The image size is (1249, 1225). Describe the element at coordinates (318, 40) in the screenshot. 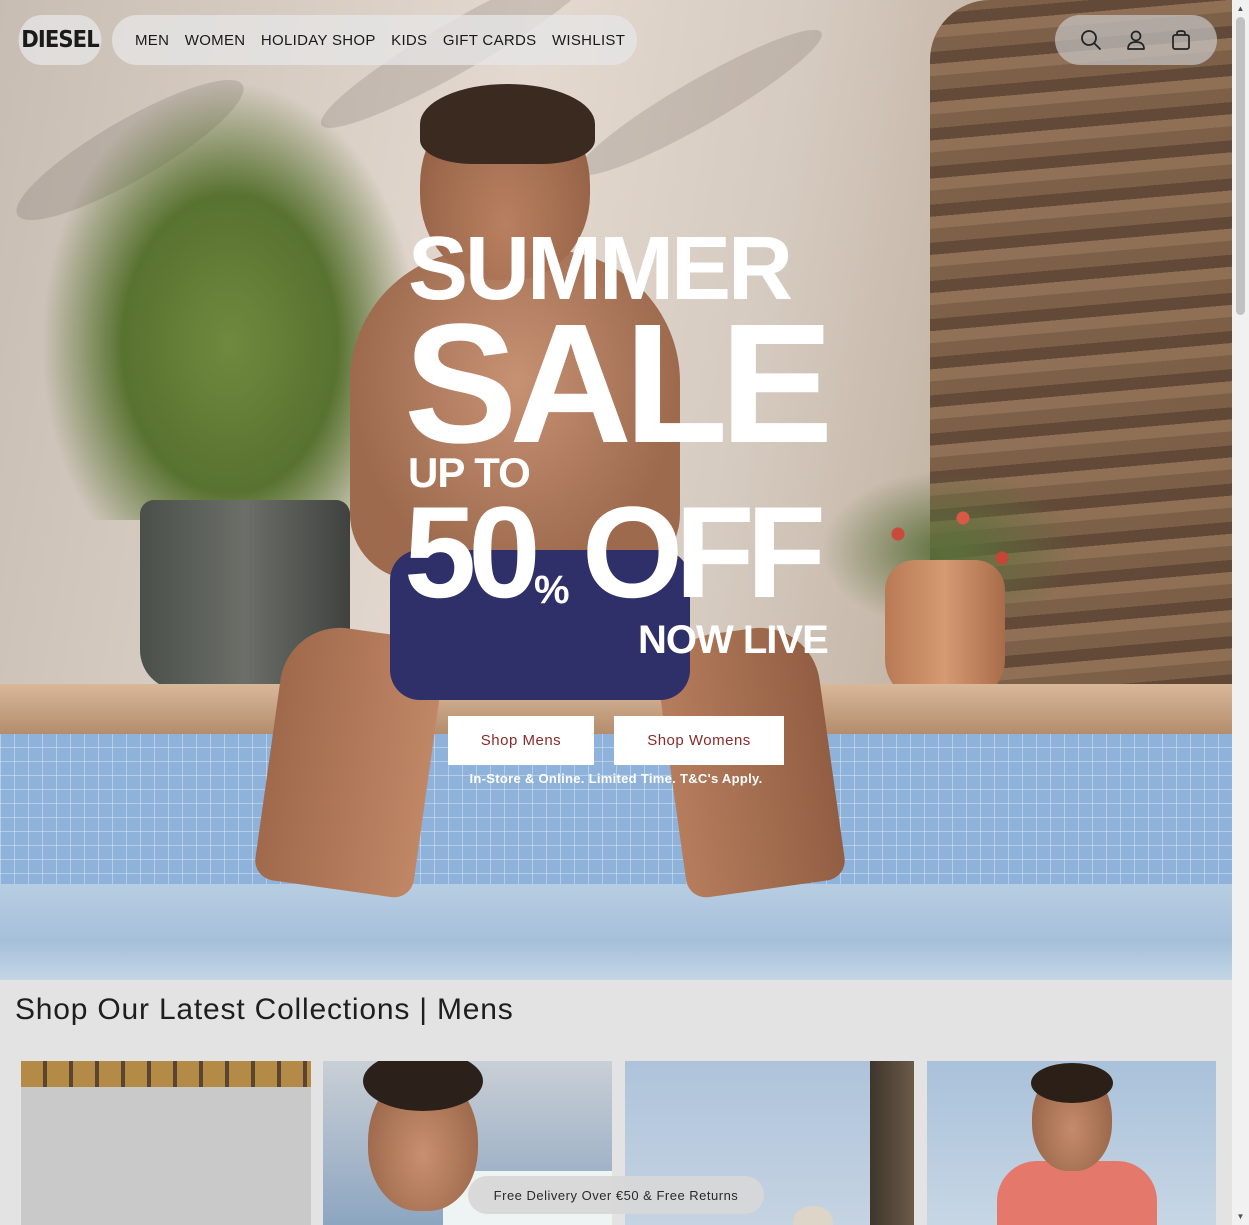

I see `nav-item-holiday-shop: HOLIDAY SHOP` at that location.